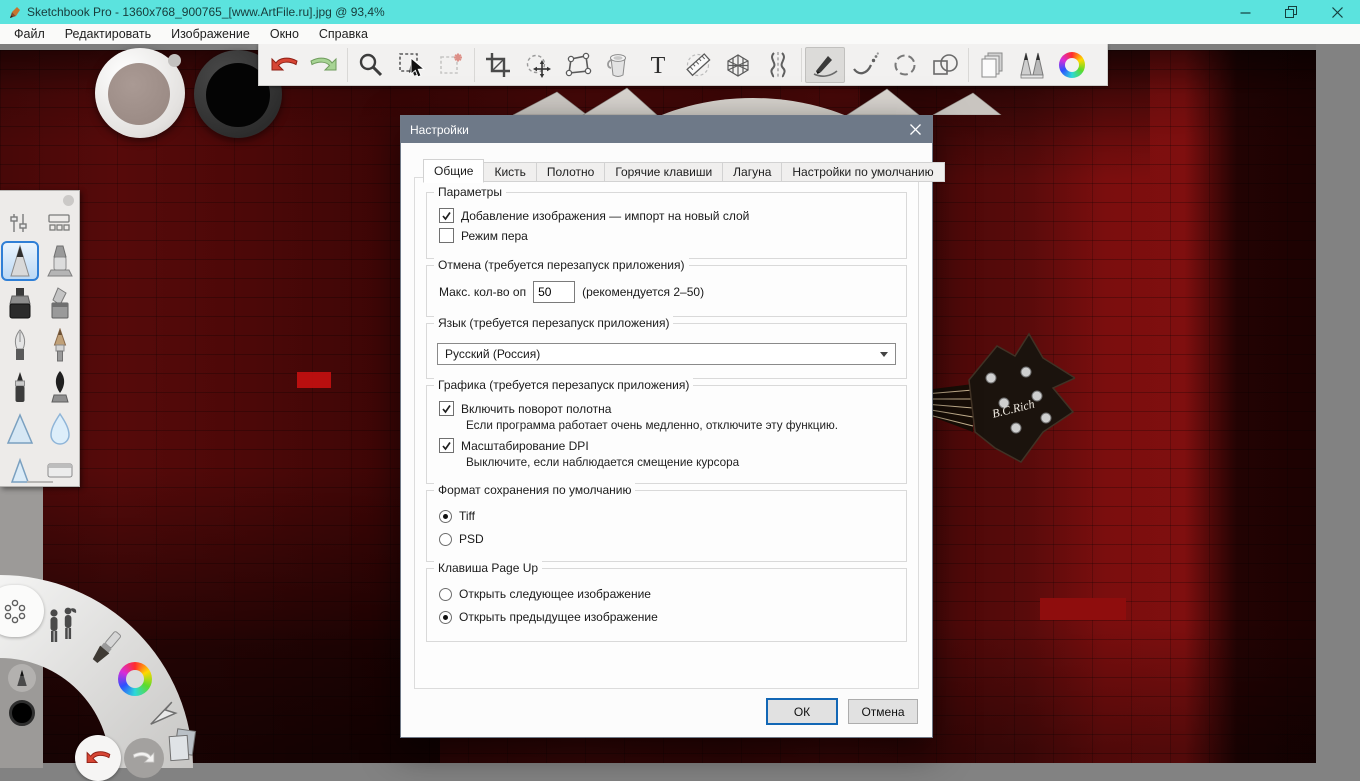 This screenshot has height=781, width=1360. I want to click on pencil-icon, so click(20, 260).